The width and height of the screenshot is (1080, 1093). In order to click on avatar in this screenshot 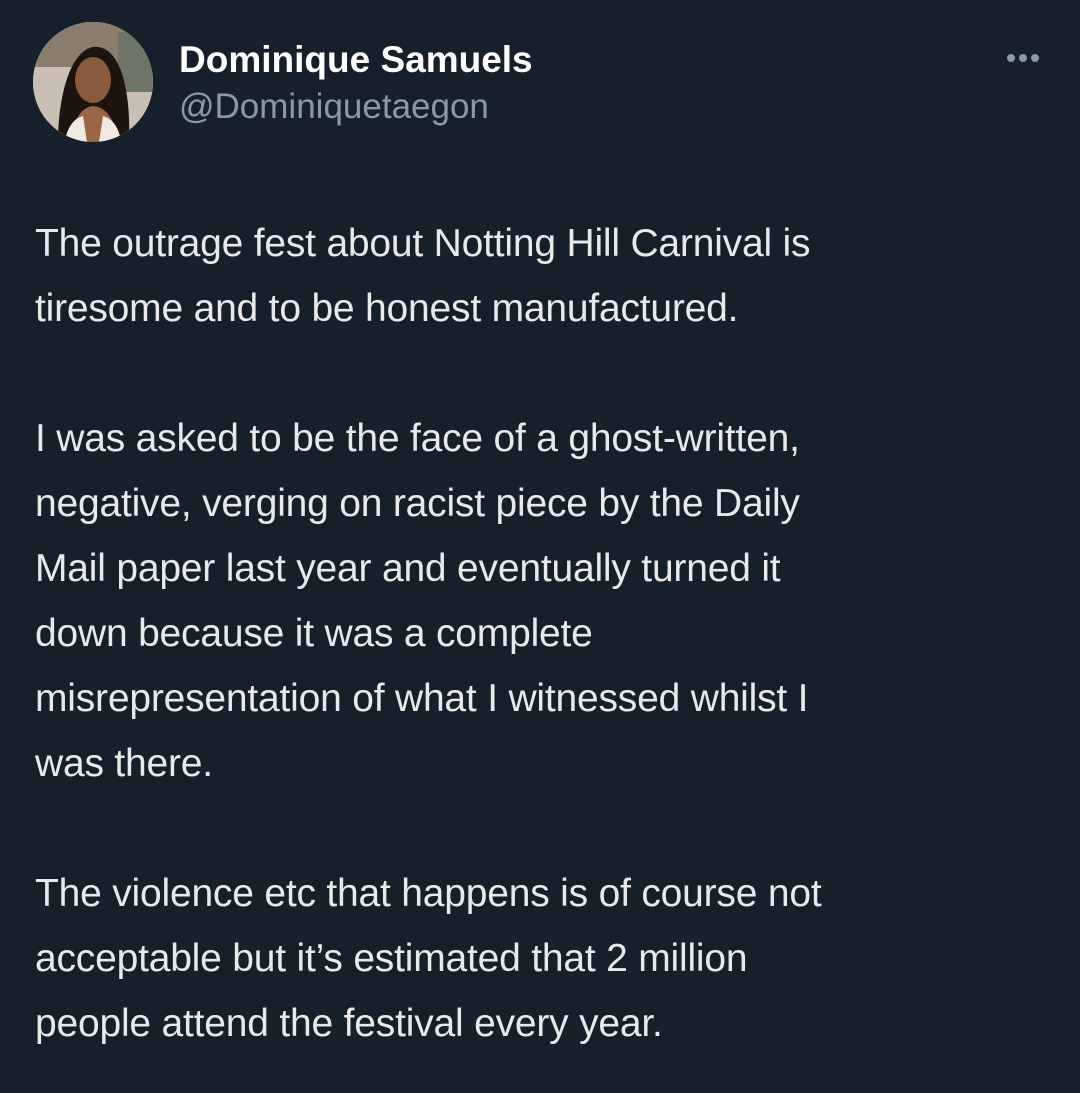, I will do `click(93, 82)`.